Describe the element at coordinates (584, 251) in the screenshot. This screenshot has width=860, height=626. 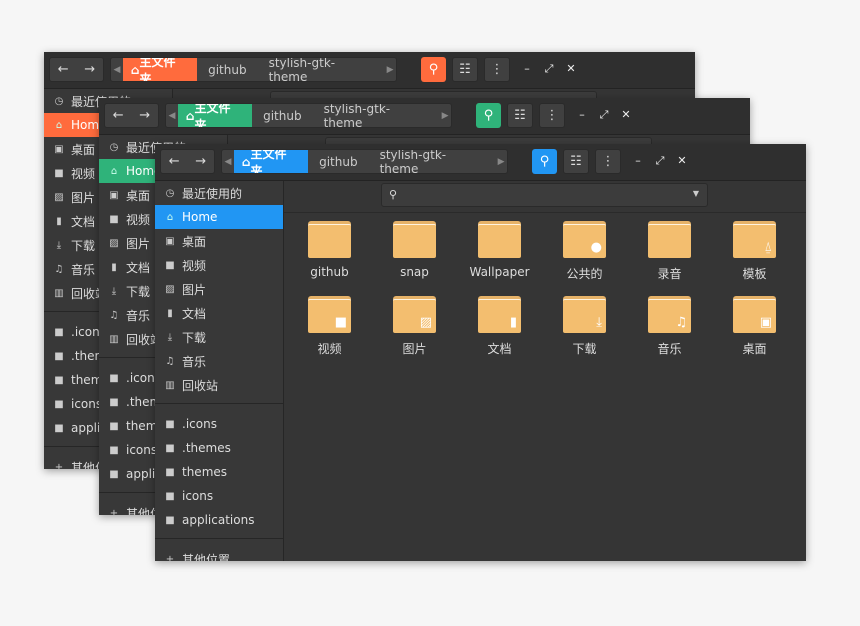
I see `file-item: ● 公共的` at that location.